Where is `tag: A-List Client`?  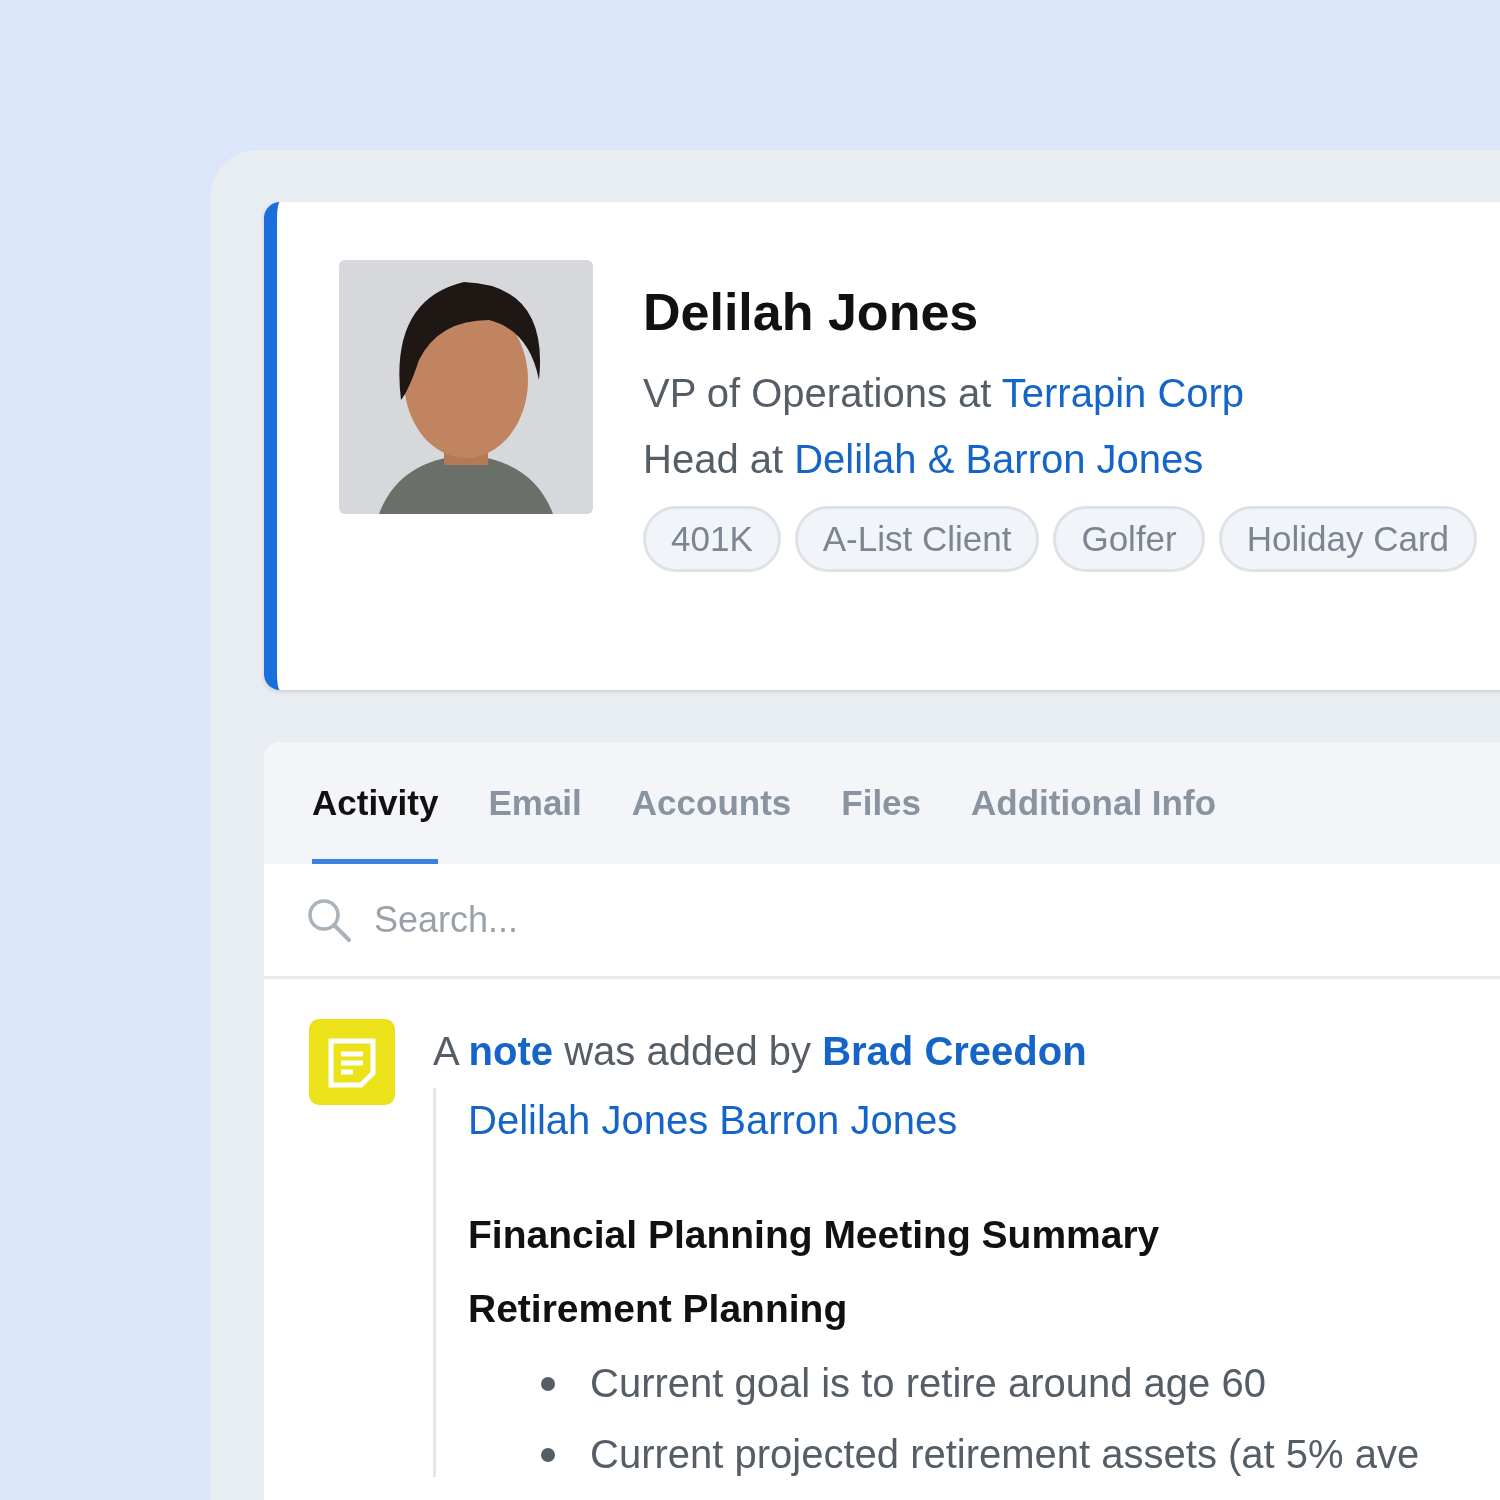 tag: A-List Client is located at coordinates (917, 539).